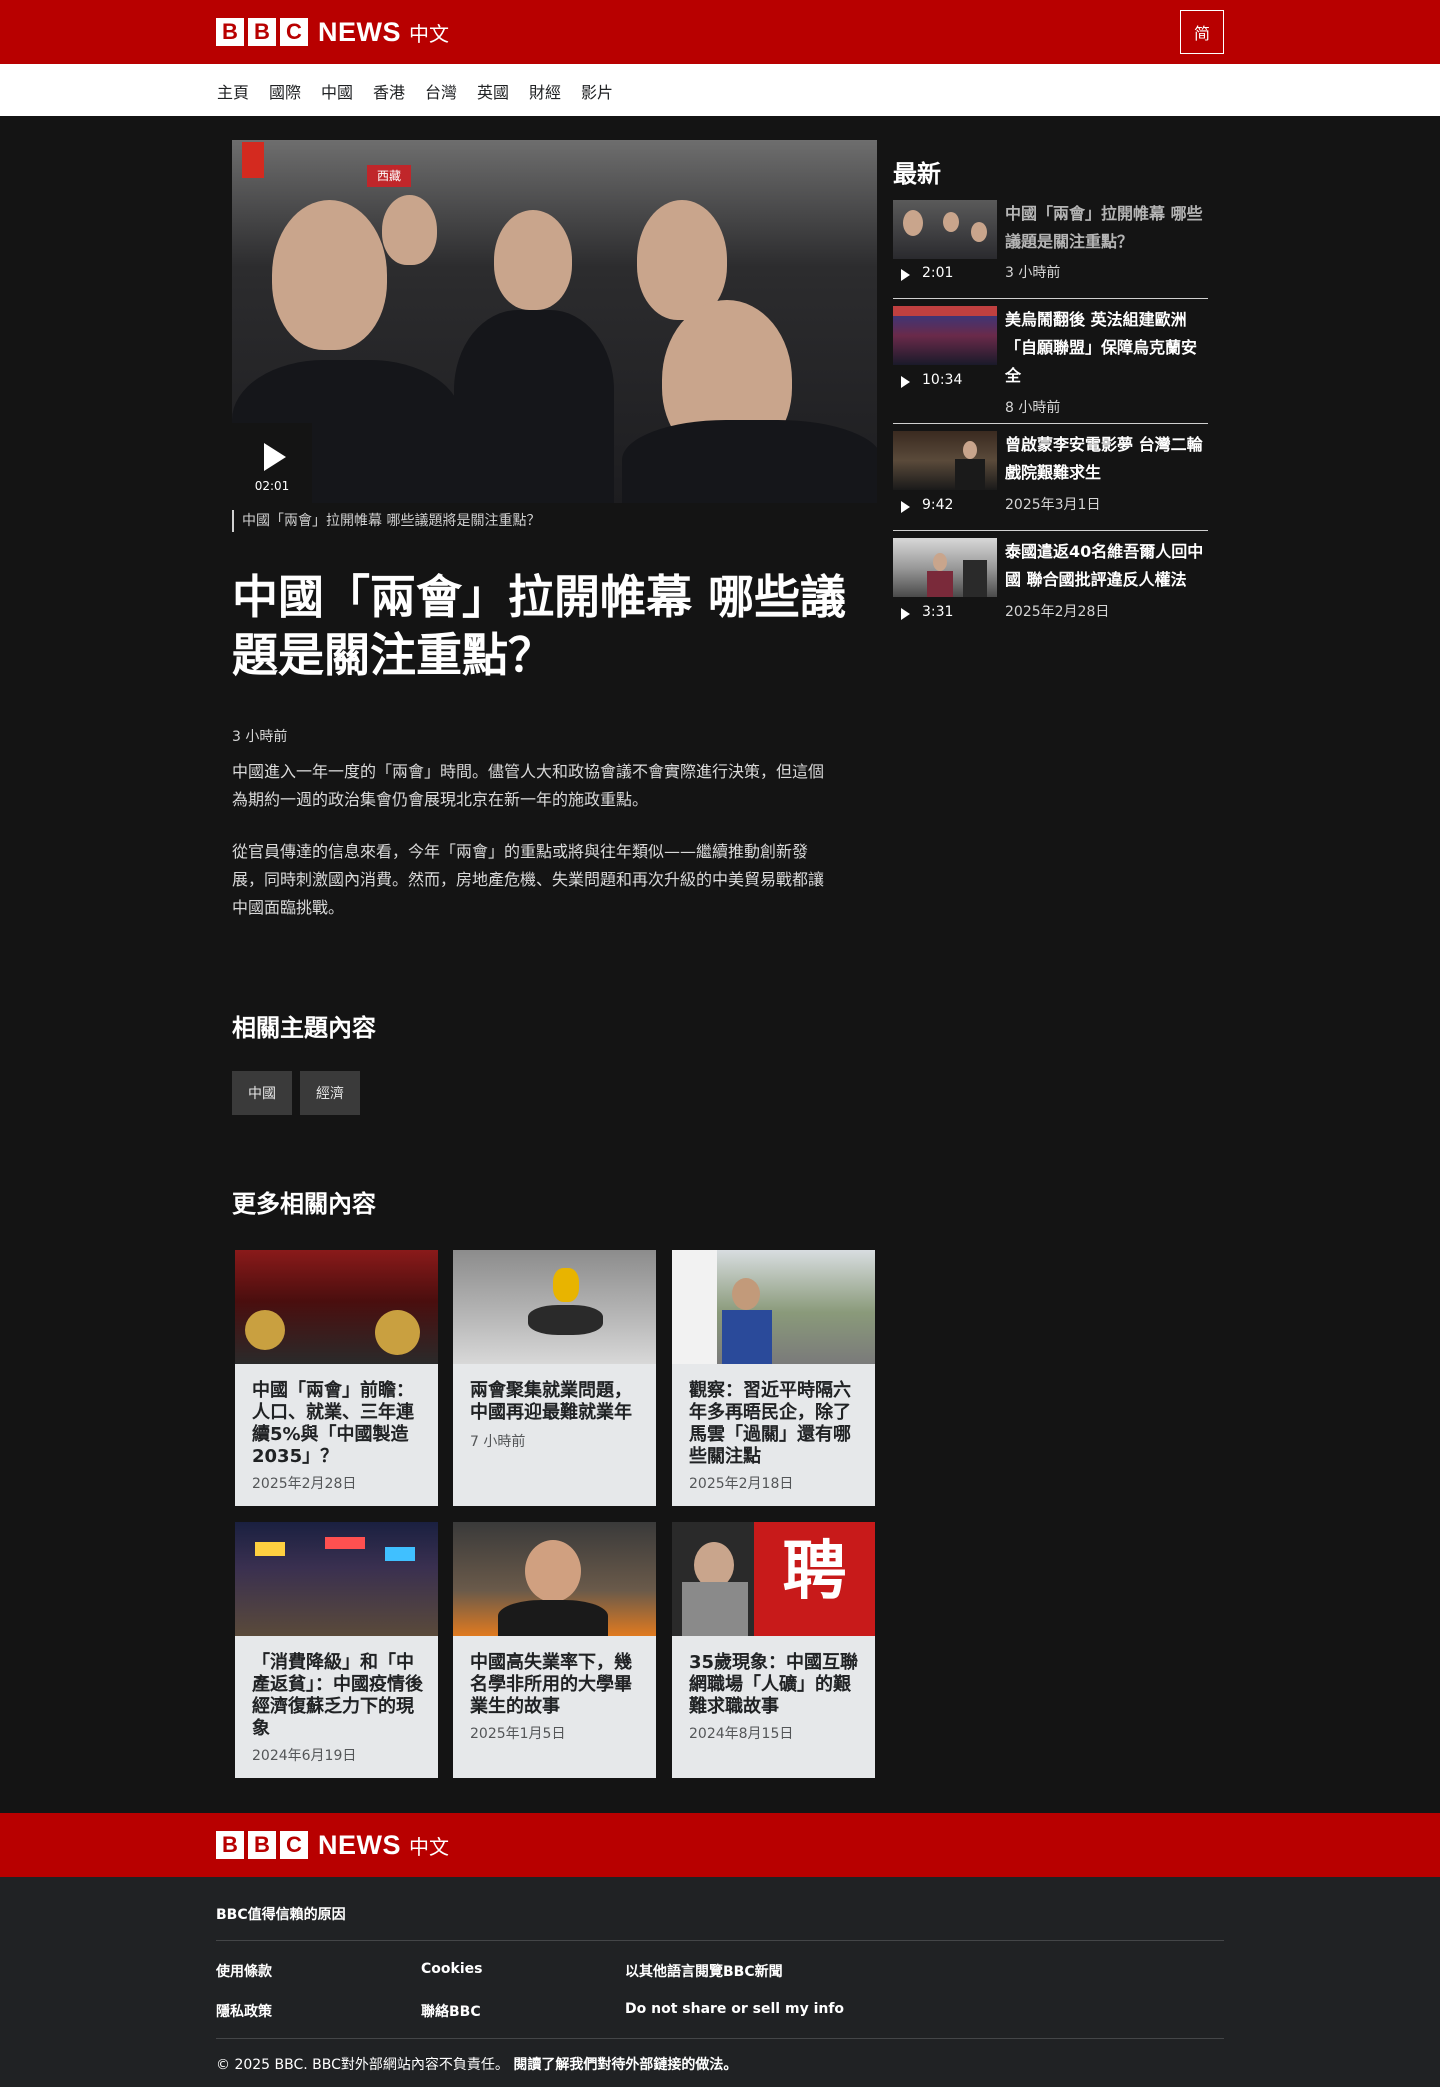 The image size is (1440, 2087). What do you see at coordinates (518, 1734) in the screenshot?
I see `related-card-date: 2025年1月5日` at bounding box center [518, 1734].